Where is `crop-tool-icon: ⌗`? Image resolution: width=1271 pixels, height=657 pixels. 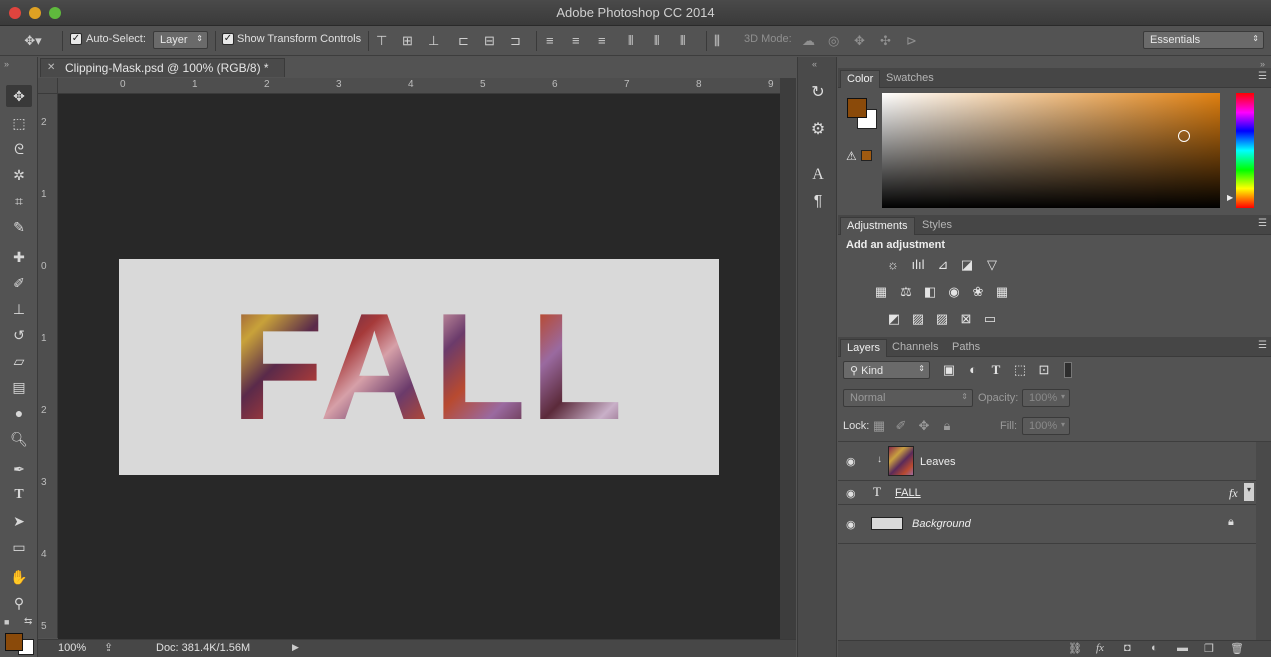 crop-tool-icon: ⌗ is located at coordinates (19, 201).